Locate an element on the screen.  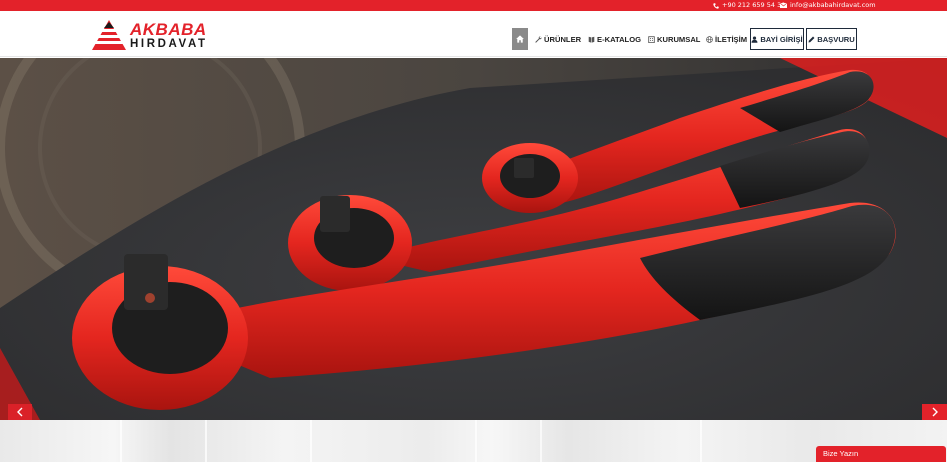
chat-widget-tab: Bize Yazın is located at coordinates (881, 454).